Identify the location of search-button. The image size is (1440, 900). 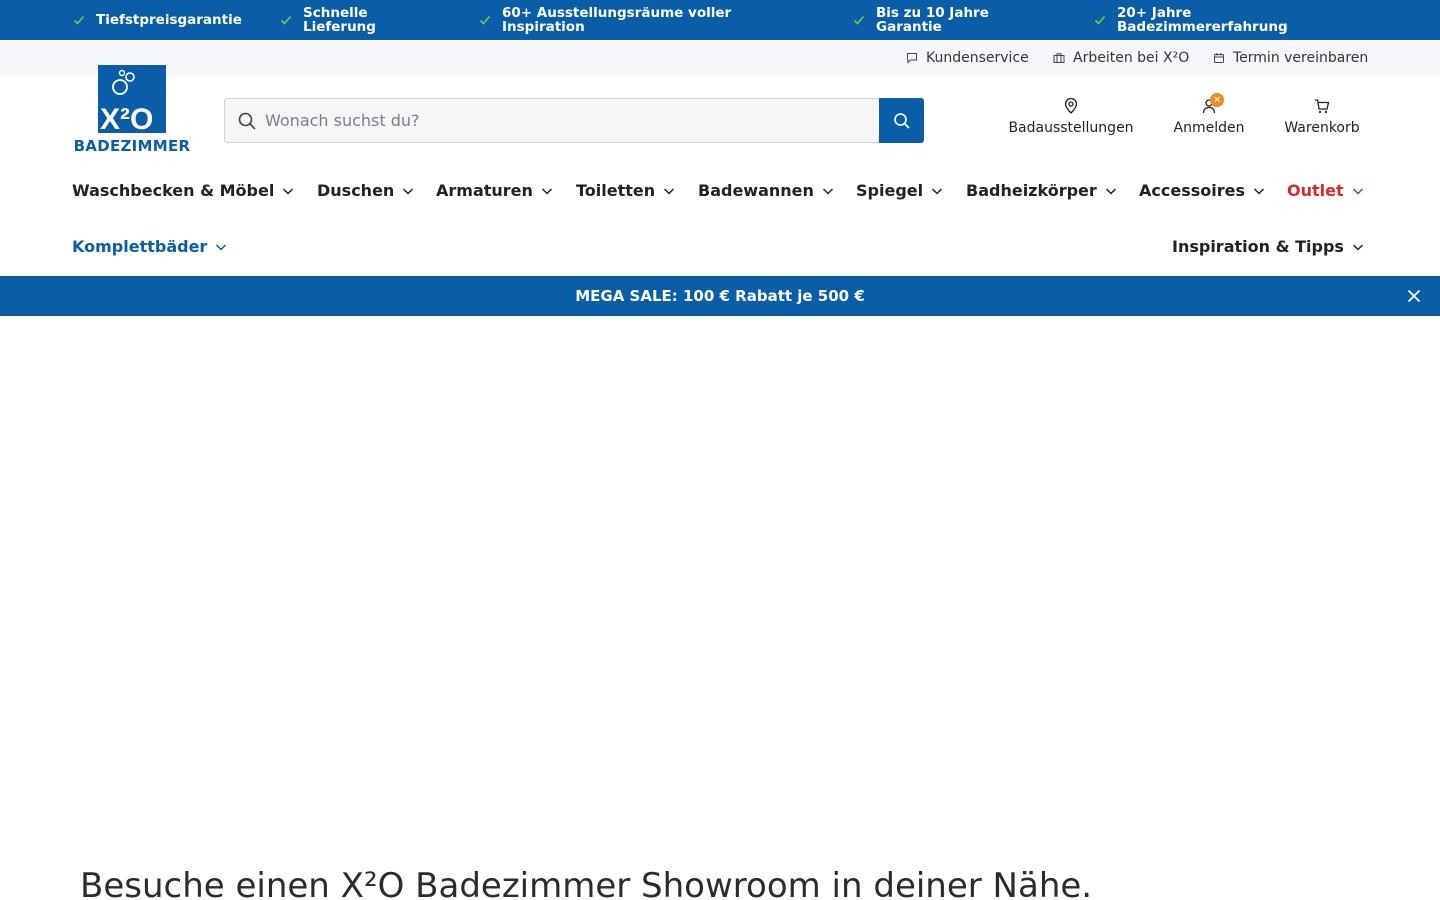
(901, 120).